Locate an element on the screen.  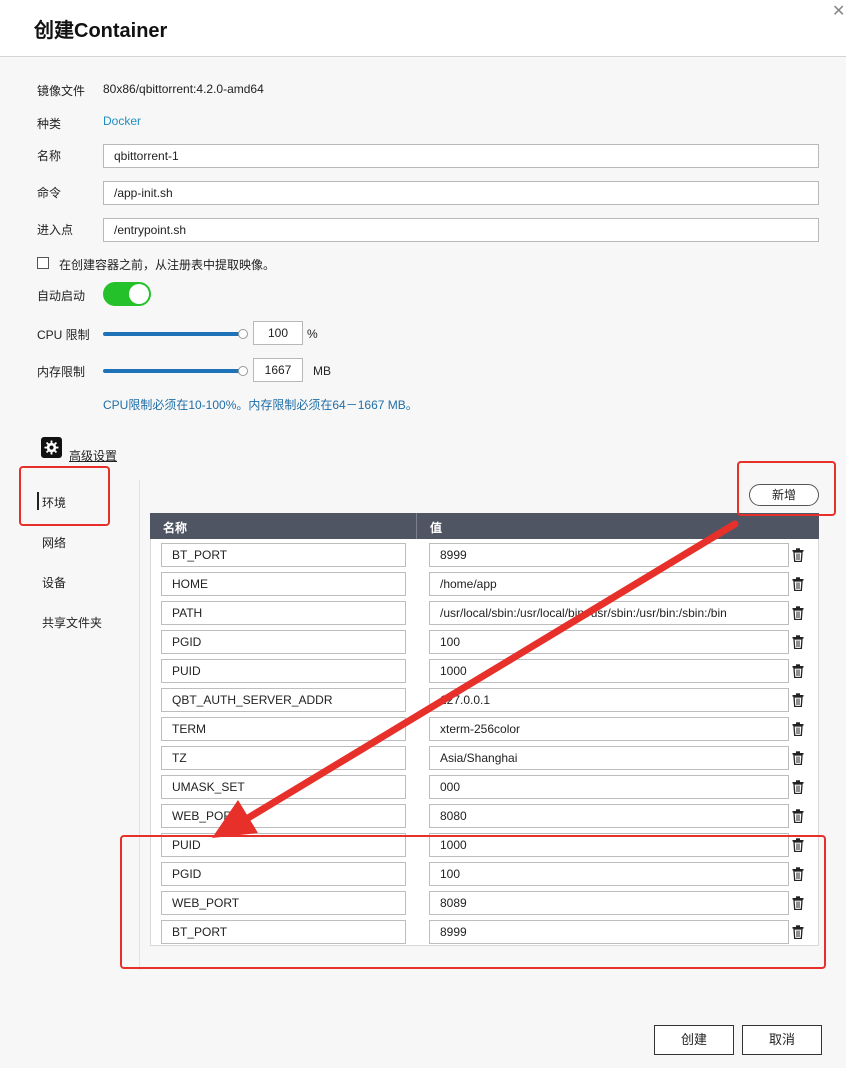
image-label: 镜像文件 is located at coordinates (61, 91).